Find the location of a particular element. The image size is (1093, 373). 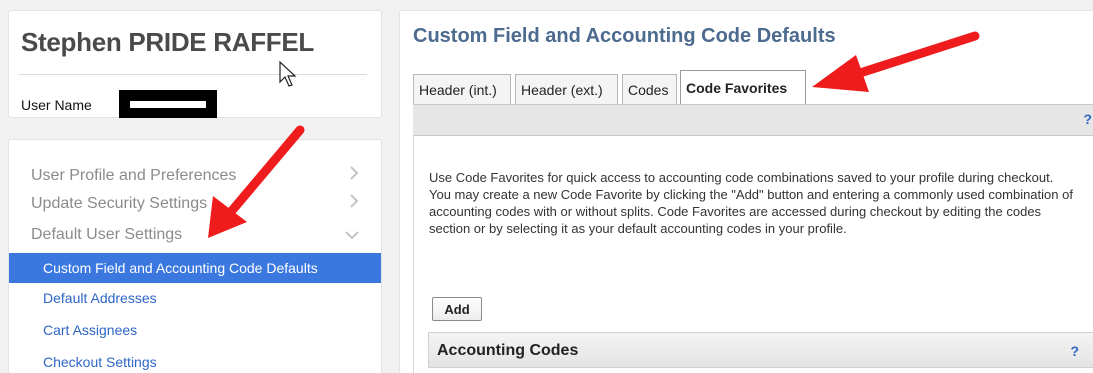

nav-item-user-profile: User Profile and Preferences is located at coordinates (195, 177).